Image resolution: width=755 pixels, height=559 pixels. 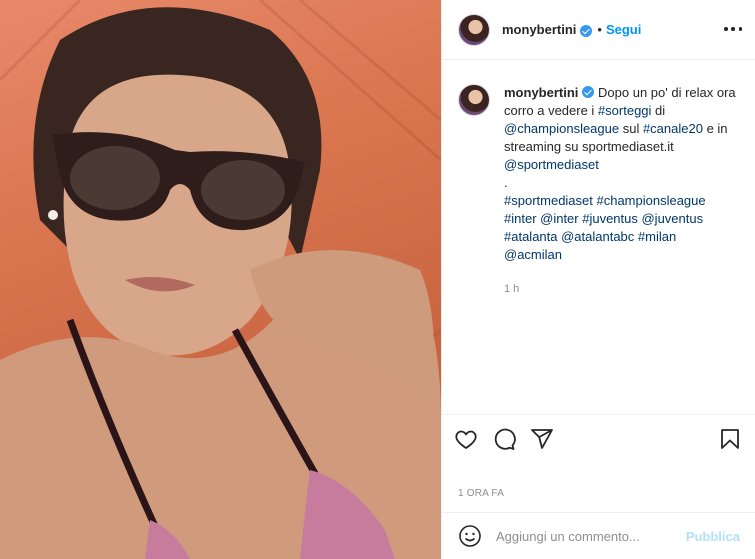 What do you see at coordinates (542, 439) in the screenshot?
I see `share-icon` at bounding box center [542, 439].